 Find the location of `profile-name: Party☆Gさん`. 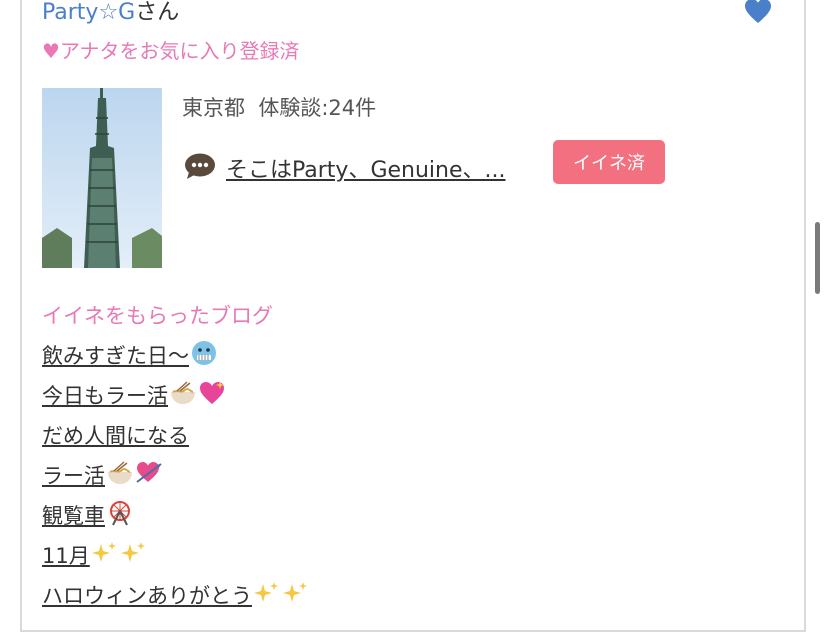

profile-name: Party☆Gさん is located at coordinates (110, 13).